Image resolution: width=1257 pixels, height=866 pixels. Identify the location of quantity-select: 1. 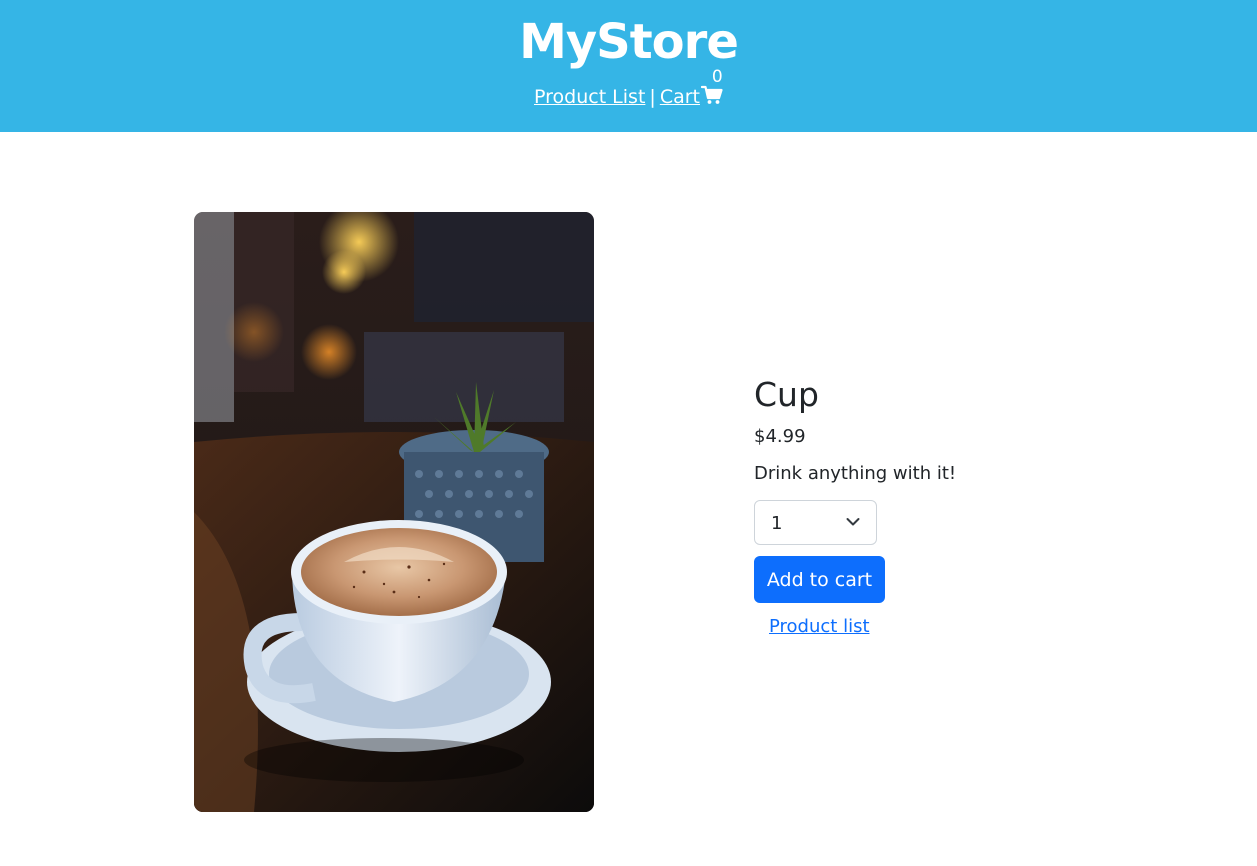
(815, 522).